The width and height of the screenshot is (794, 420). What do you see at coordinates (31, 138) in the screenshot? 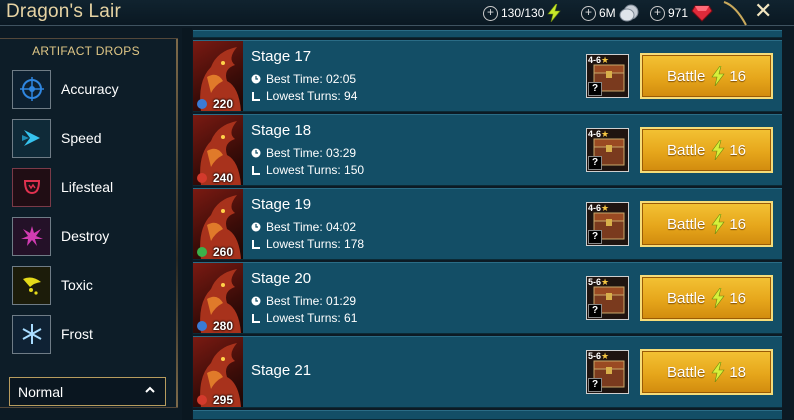
I see `speed-icon` at bounding box center [31, 138].